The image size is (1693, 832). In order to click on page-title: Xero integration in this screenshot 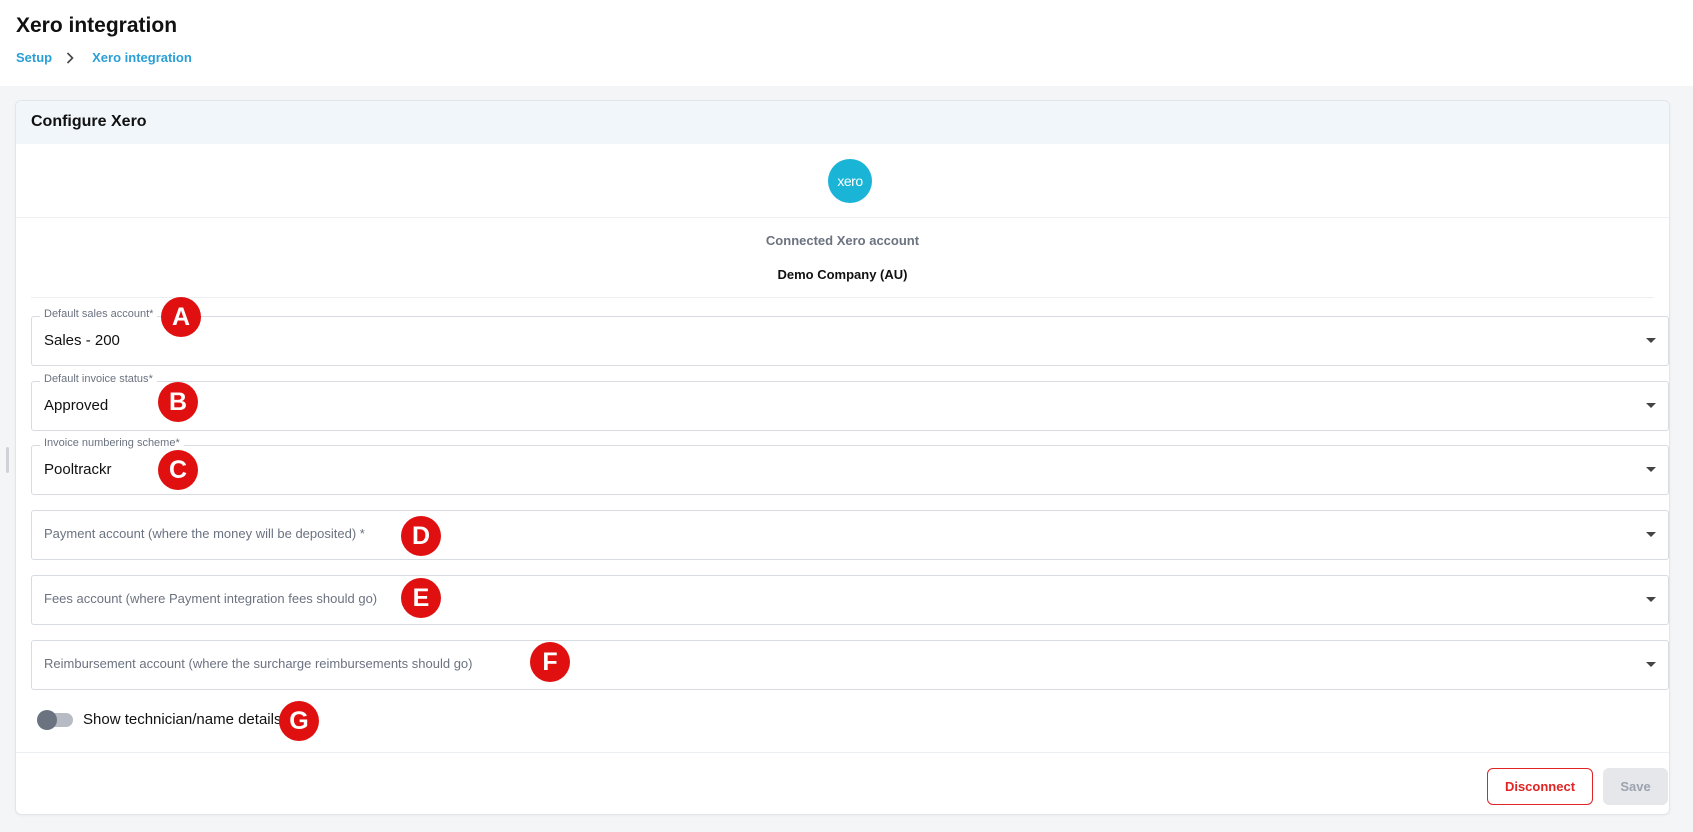, I will do `click(97, 25)`.